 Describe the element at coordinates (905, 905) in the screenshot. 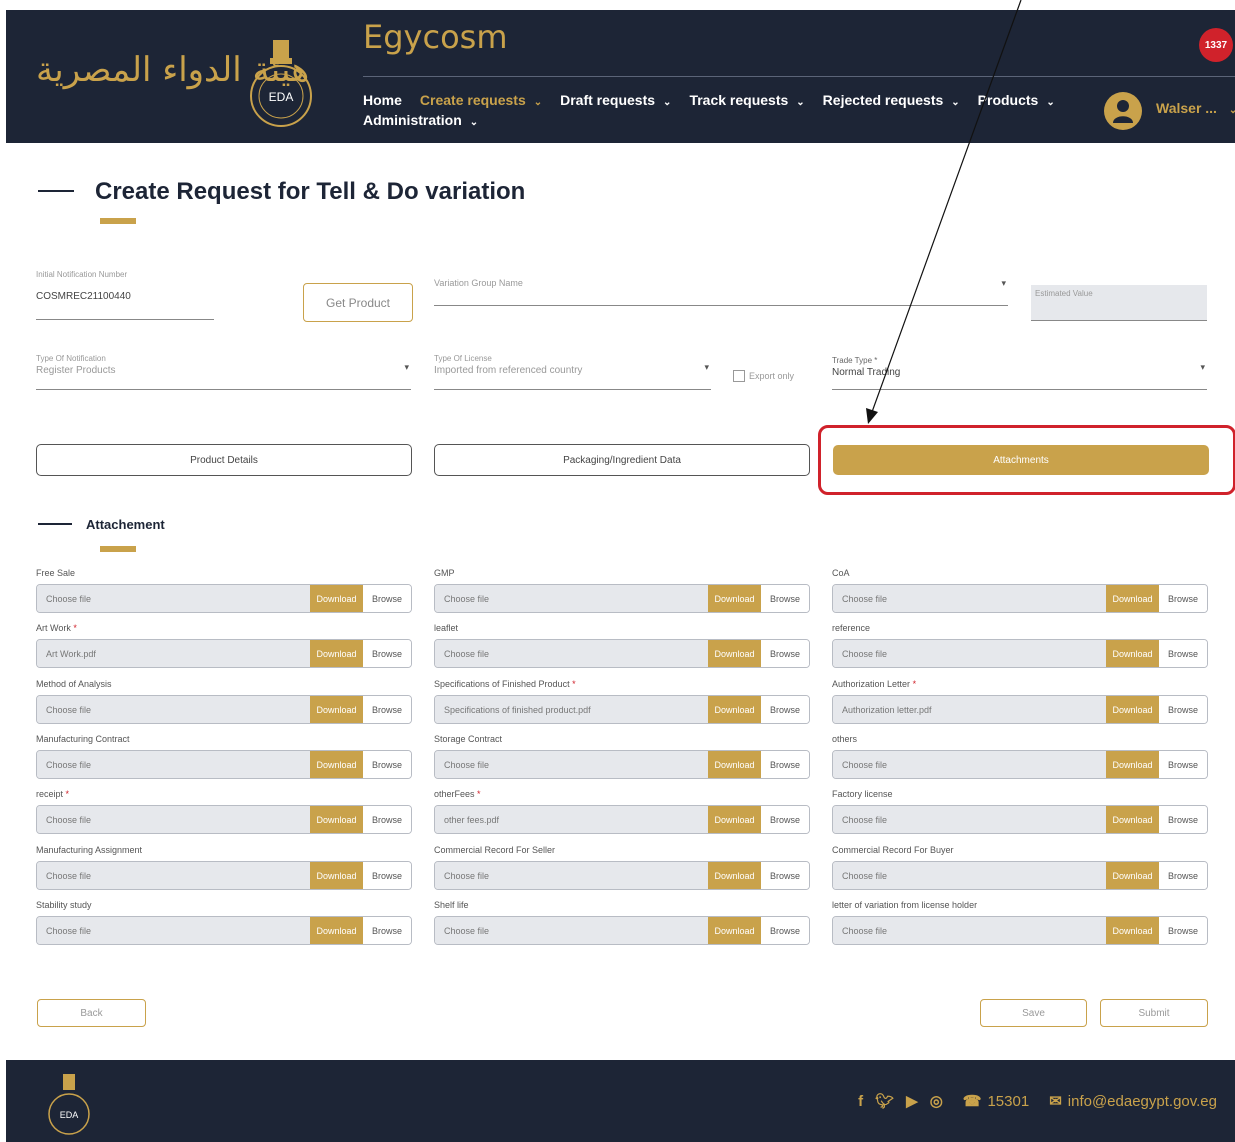

I see `attachment-label-text: letter of variation from license holder` at that location.